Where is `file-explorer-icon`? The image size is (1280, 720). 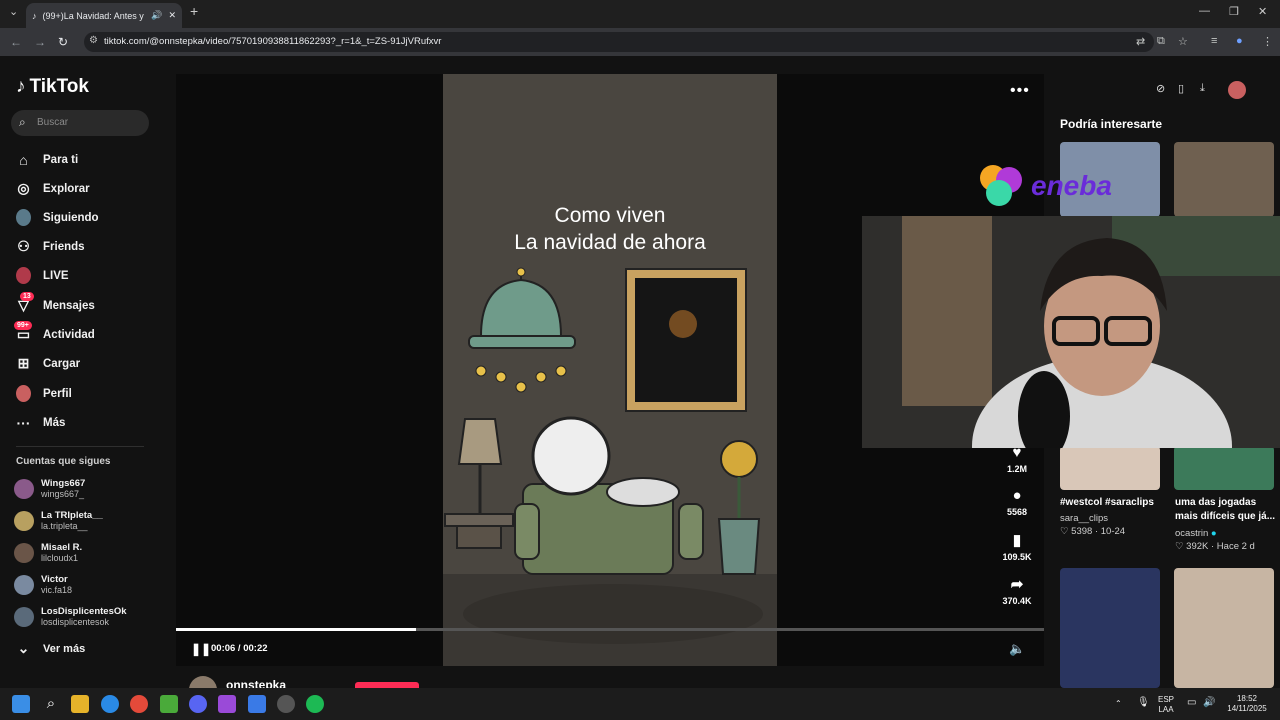
file-explorer-icon is located at coordinates (80, 704).